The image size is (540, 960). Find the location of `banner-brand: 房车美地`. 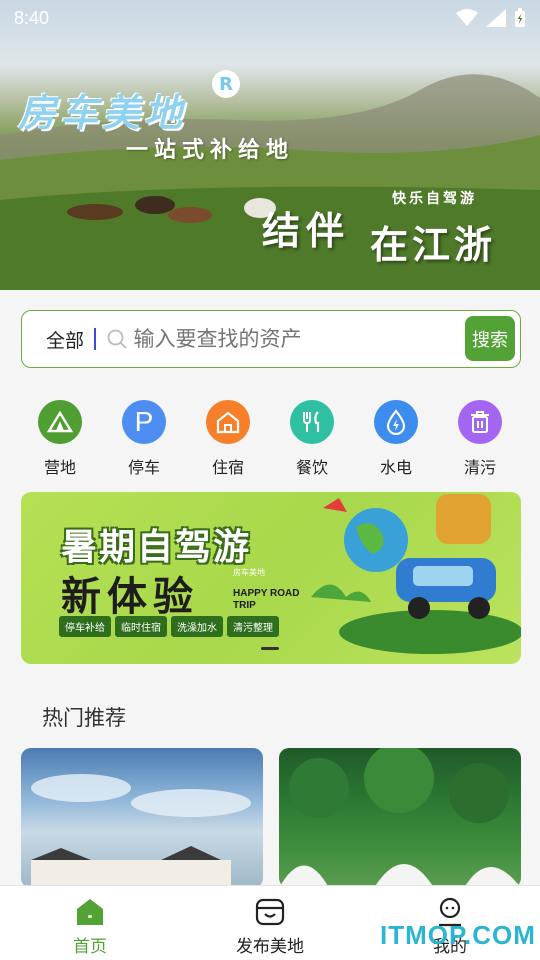

banner-brand: 房车美地 is located at coordinates (249, 572).